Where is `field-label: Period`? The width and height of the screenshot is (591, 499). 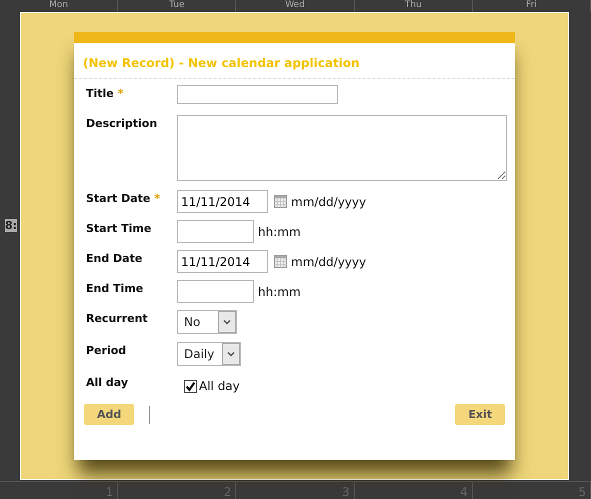
field-label: Period is located at coordinates (106, 350).